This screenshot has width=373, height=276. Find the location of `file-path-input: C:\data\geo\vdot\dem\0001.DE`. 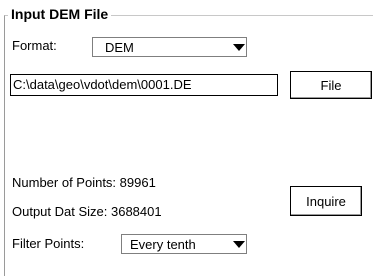

file-path-input: C:\data\geo\vdot\dem\0001.DE is located at coordinates (144, 85).